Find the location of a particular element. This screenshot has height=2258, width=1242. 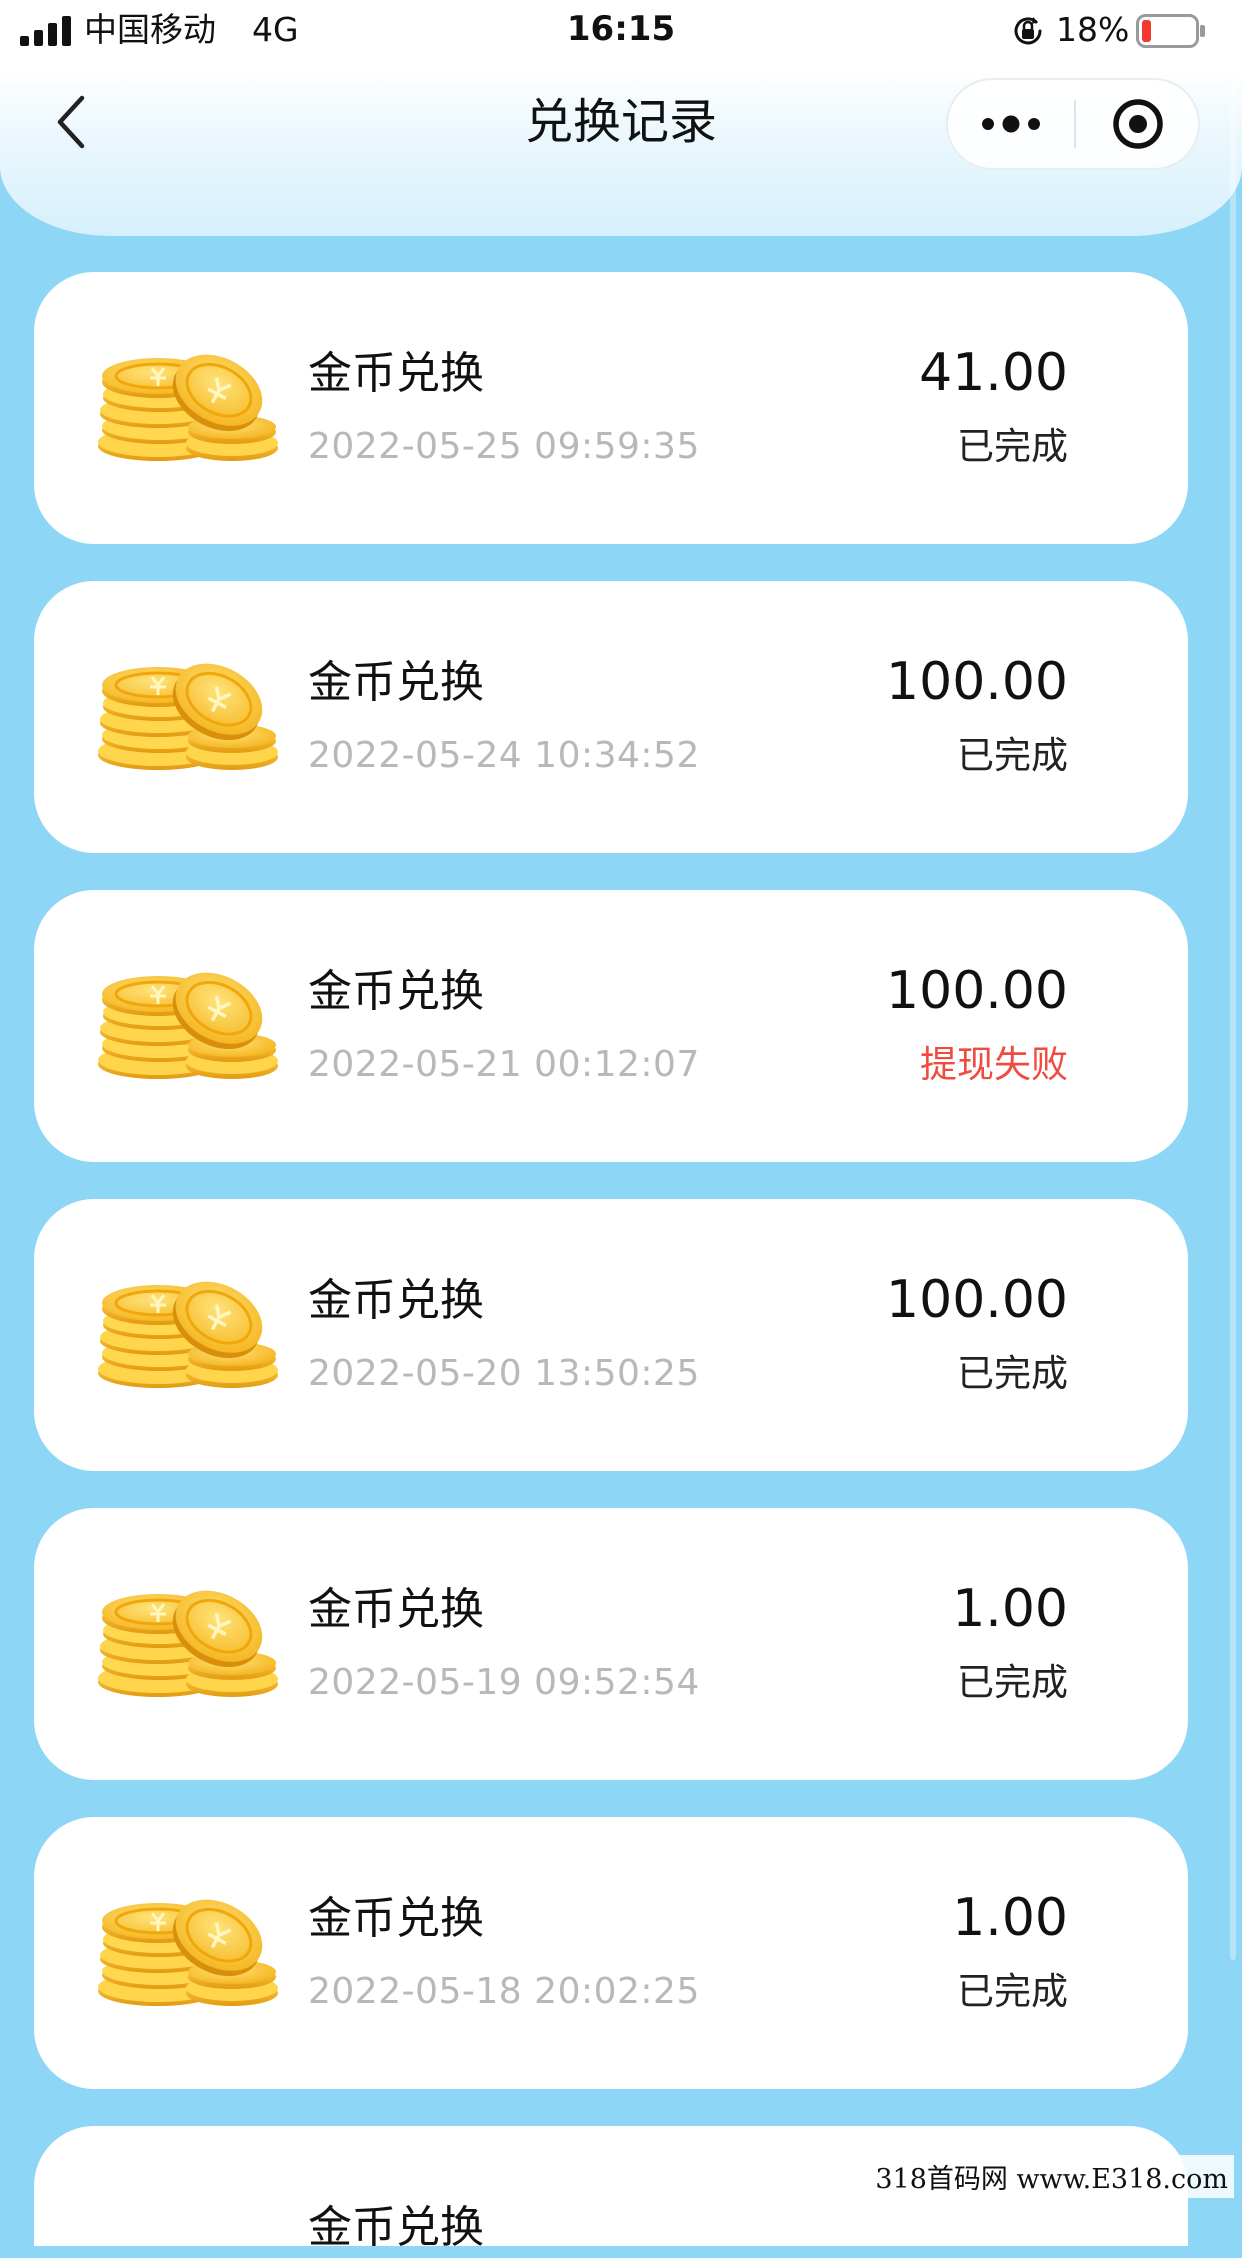

battery-icon is located at coordinates (1170, 31).